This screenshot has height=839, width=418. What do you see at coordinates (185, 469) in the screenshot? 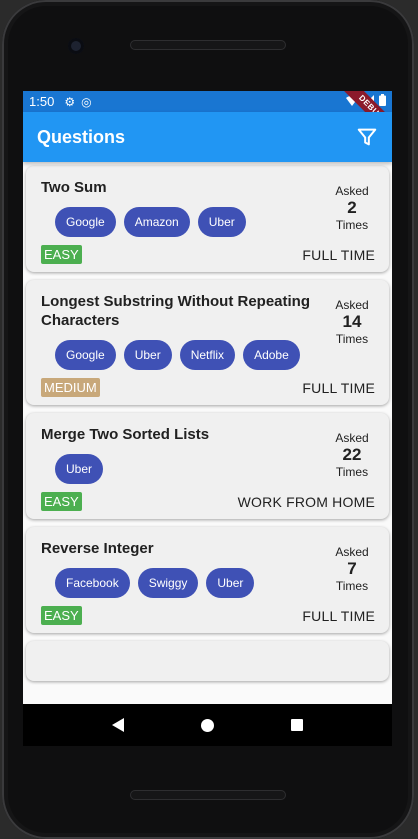
I see `company-chips: Uber` at bounding box center [185, 469].